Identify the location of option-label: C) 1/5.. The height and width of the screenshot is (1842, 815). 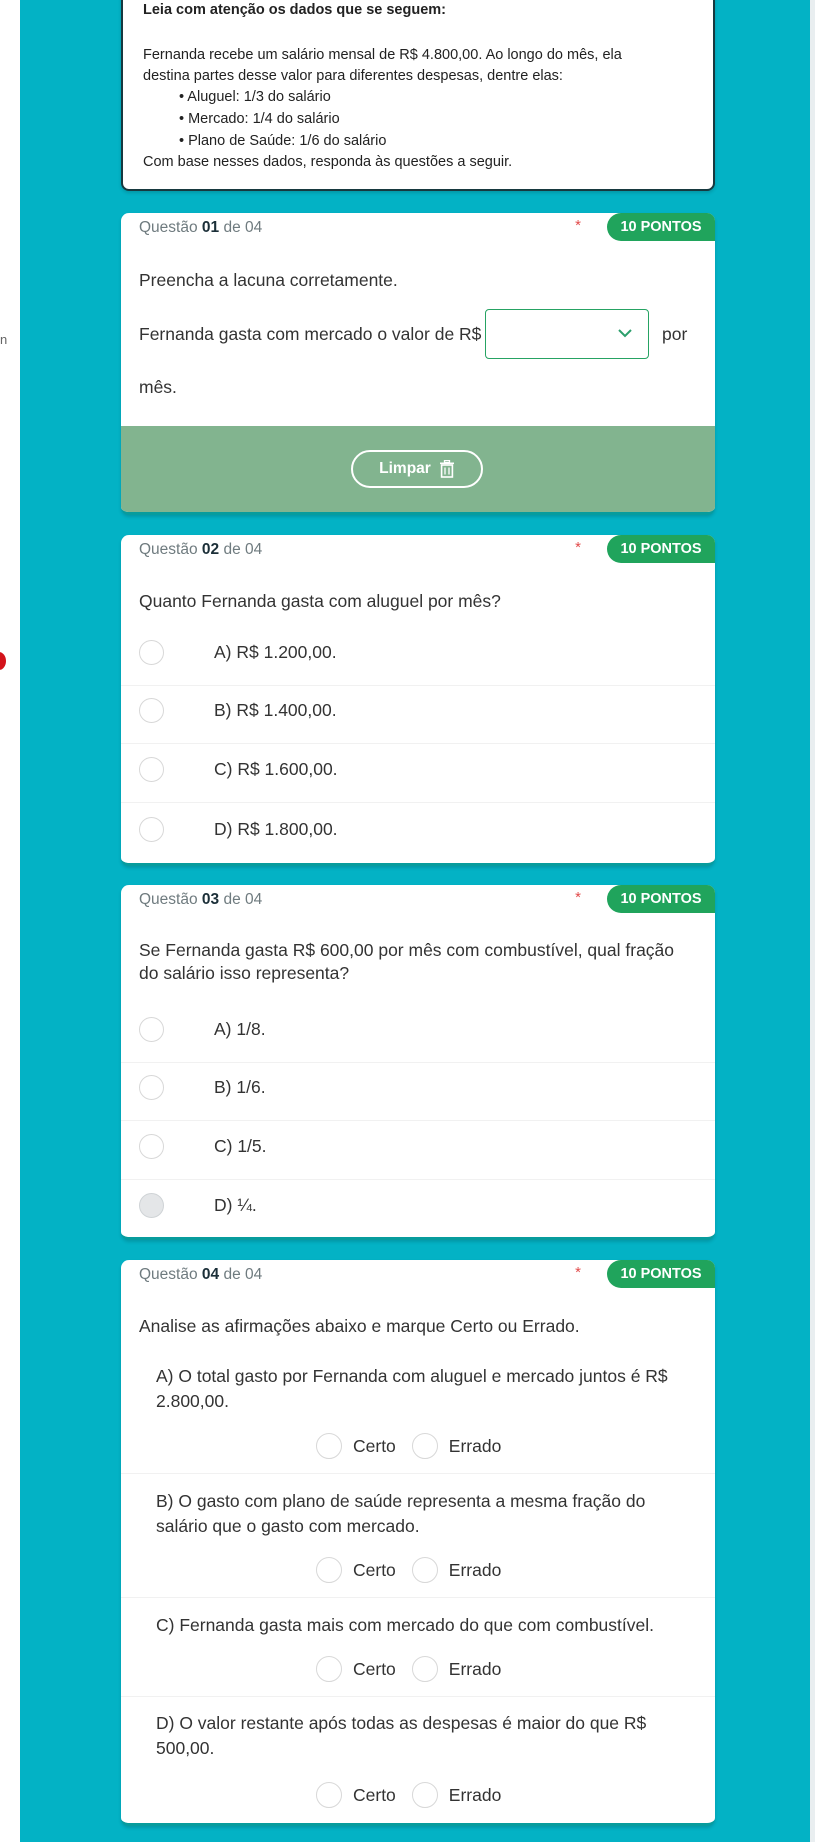
(240, 1146).